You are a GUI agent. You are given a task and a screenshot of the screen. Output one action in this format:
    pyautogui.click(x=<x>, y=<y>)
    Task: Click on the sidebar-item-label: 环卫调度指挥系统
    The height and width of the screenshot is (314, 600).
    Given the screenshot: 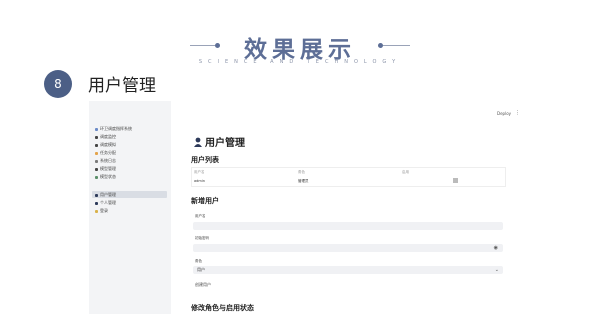 What is the action you would take?
    pyautogui.click(x=116, y=128)
    